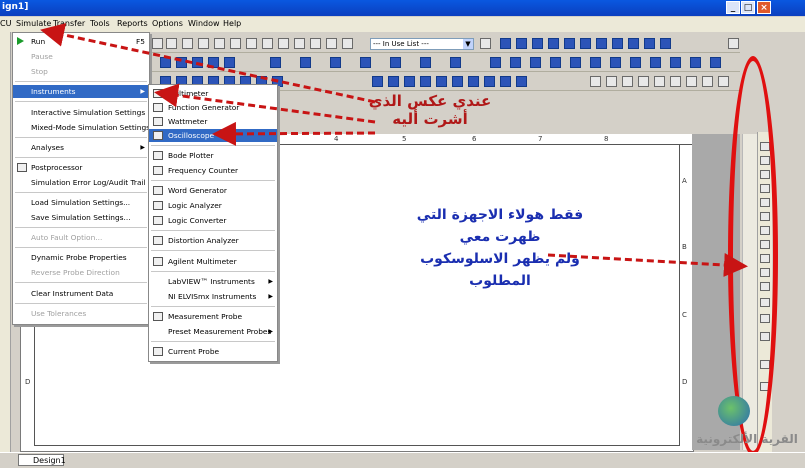 This screenshot has width=805, height=468. I want to click on menu-item-analyses: Analyses ▶, so click(81, 147).